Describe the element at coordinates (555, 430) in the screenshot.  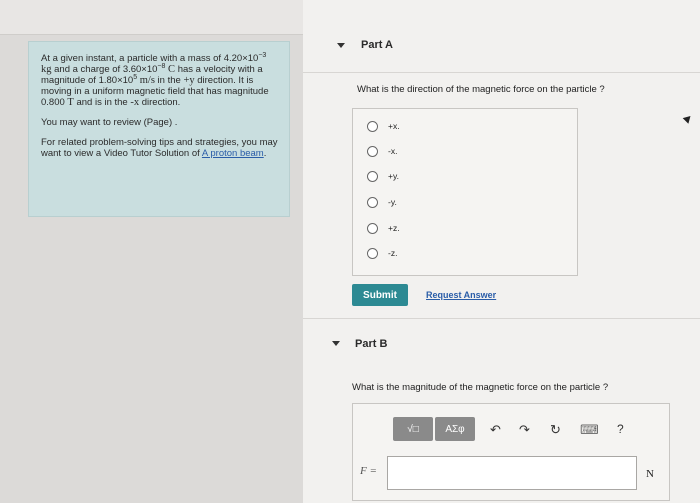
I see `reset-icon: ↻` at that location.